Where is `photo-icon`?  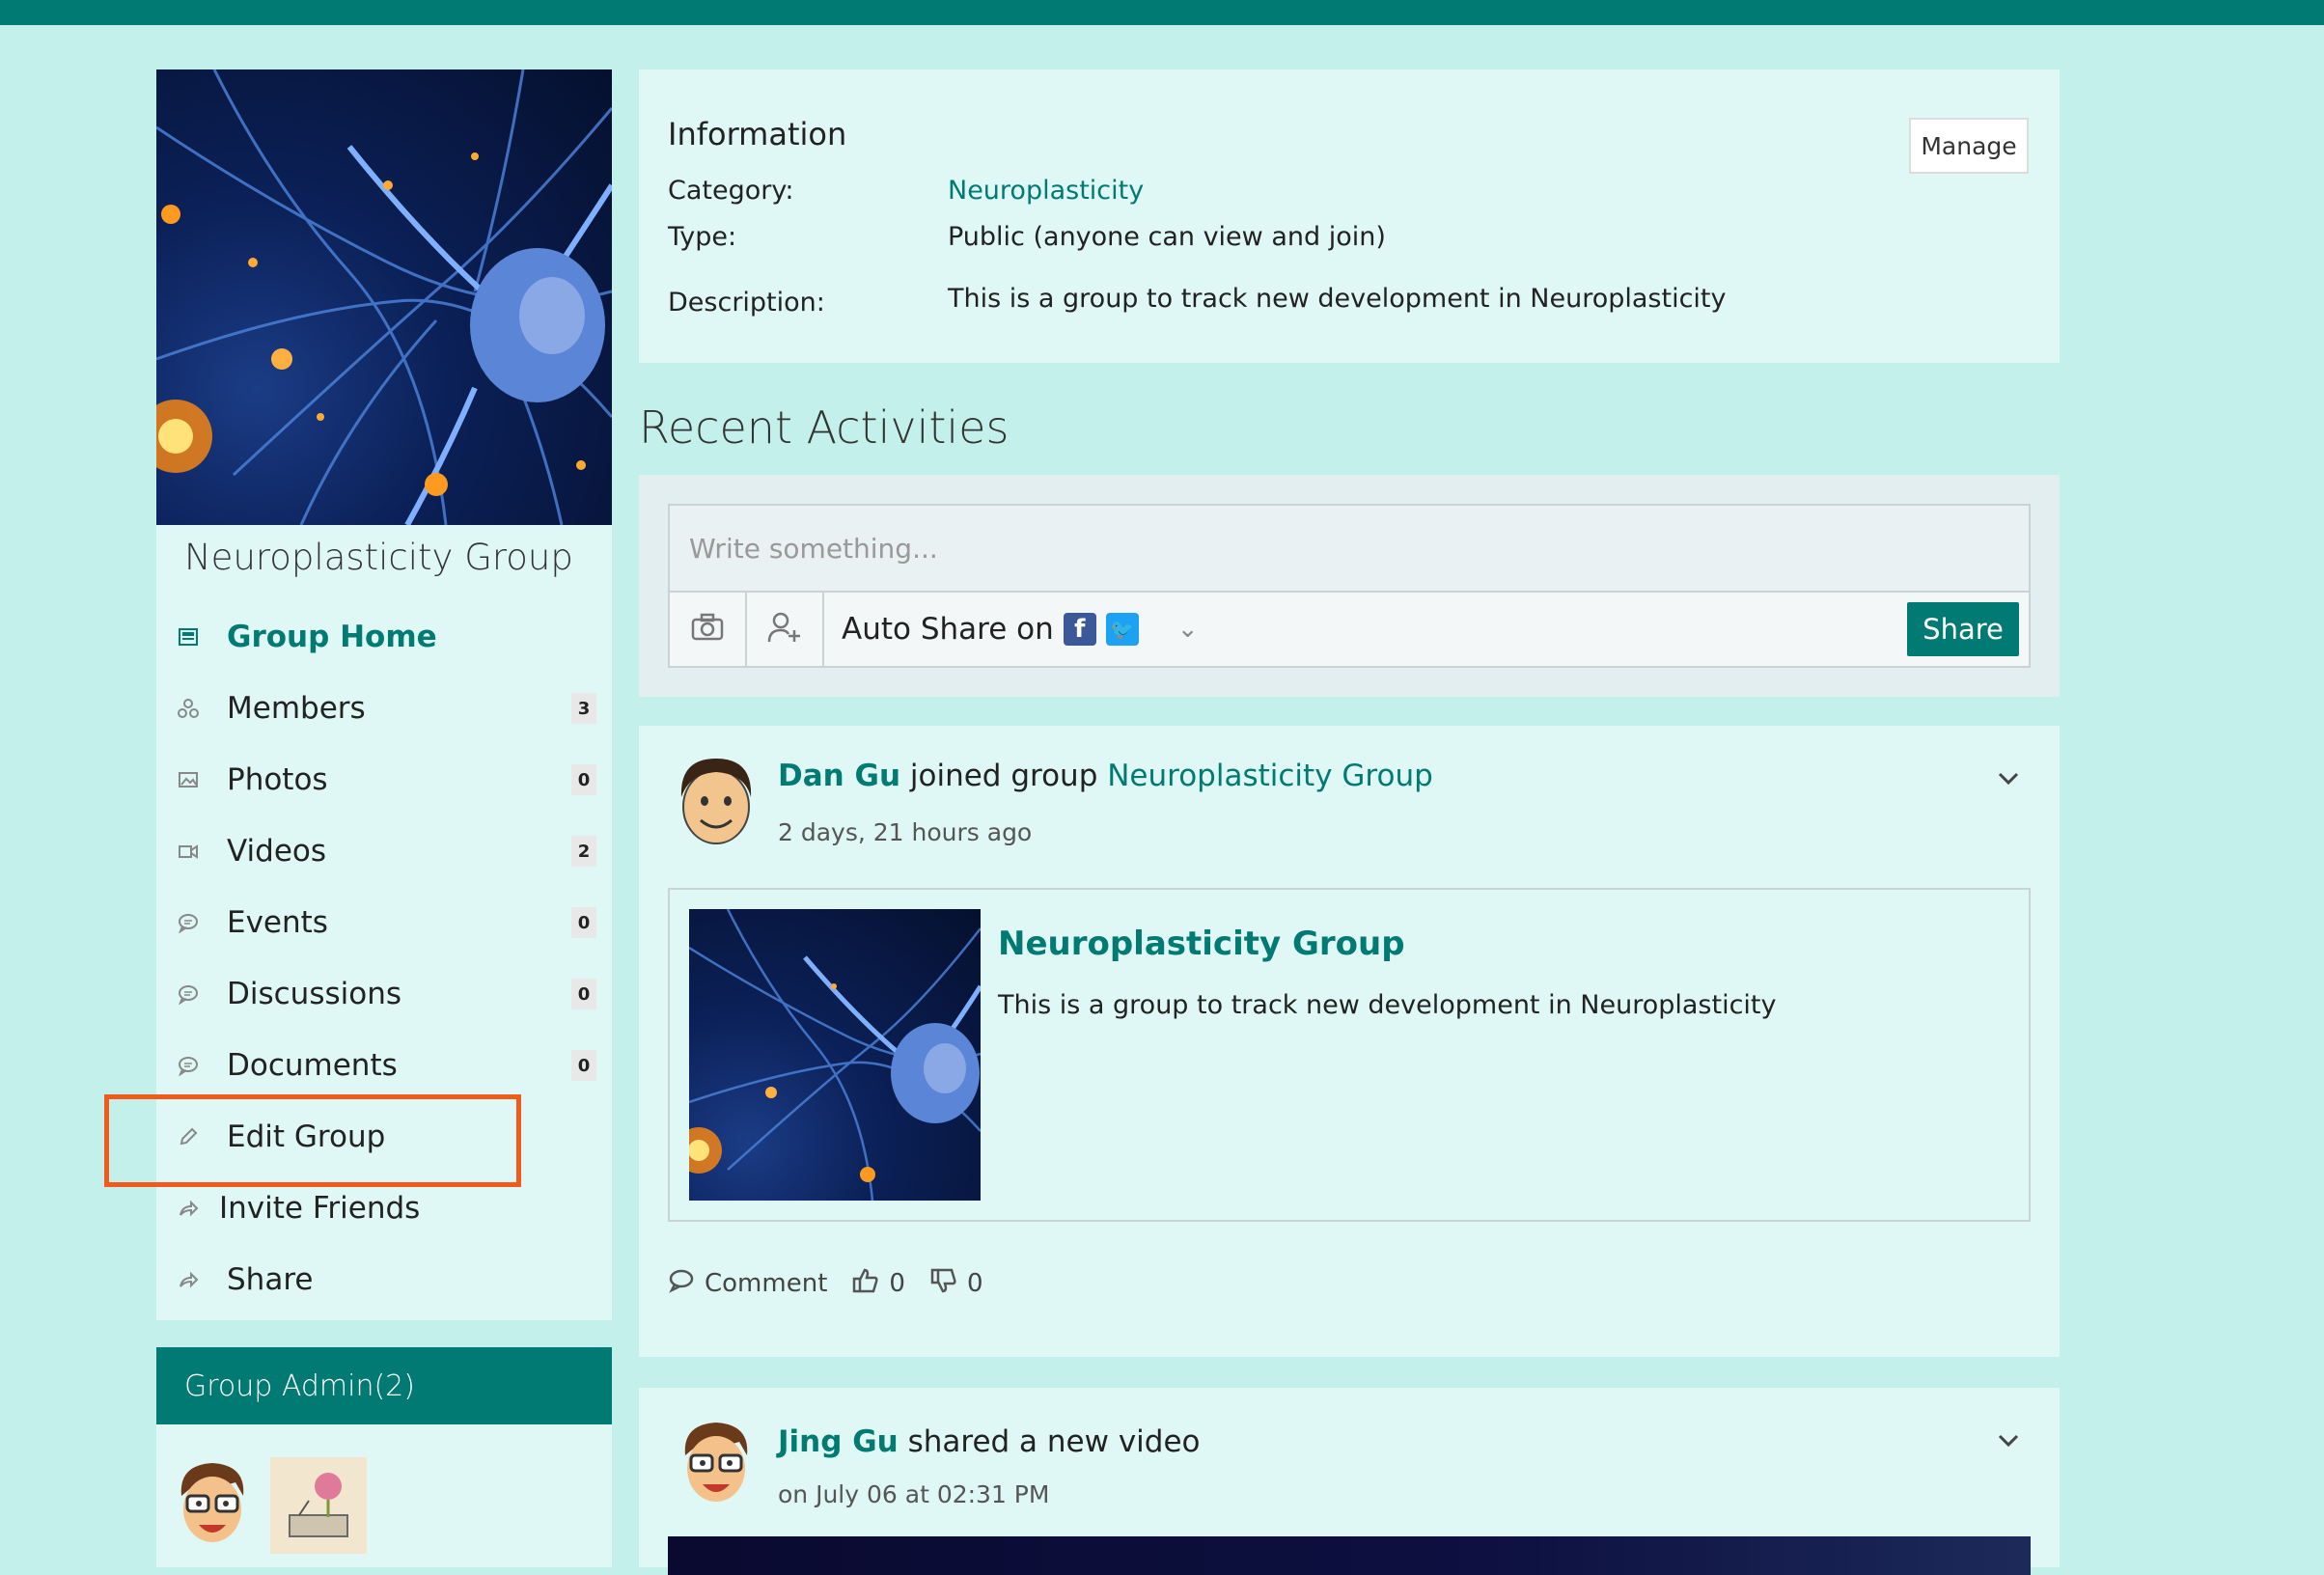
photo-icon is located at coordinates (188, 779).